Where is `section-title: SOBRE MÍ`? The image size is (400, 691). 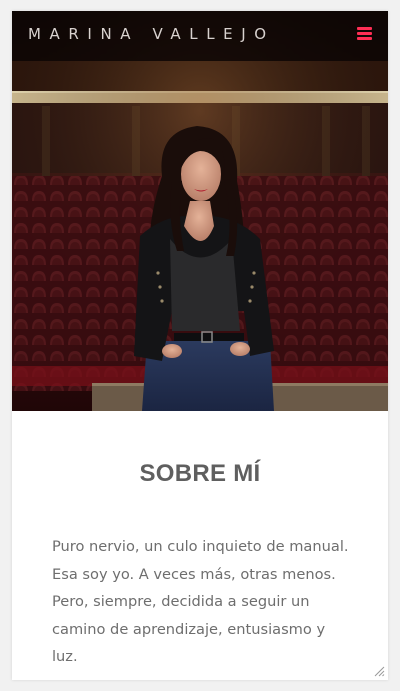
section-title: SOBRE MÍ is located at coordinates (200, 473).